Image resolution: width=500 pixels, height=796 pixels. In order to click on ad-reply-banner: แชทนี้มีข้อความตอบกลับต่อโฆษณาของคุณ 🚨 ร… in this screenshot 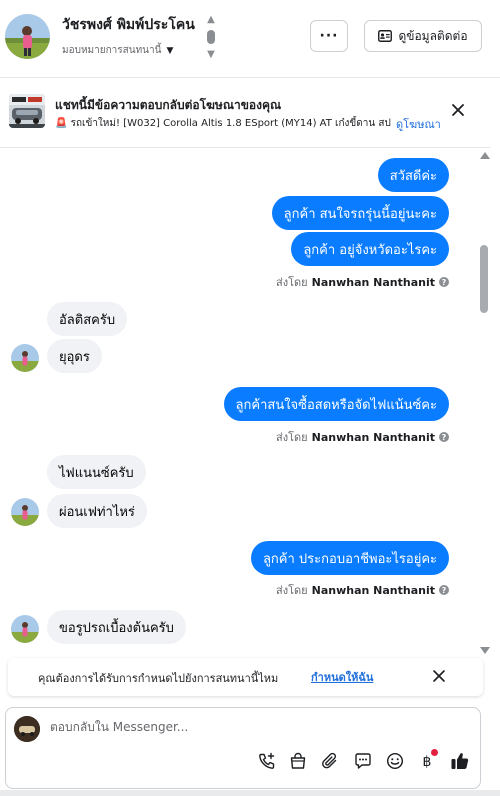, I will do `click(245, 113)`.